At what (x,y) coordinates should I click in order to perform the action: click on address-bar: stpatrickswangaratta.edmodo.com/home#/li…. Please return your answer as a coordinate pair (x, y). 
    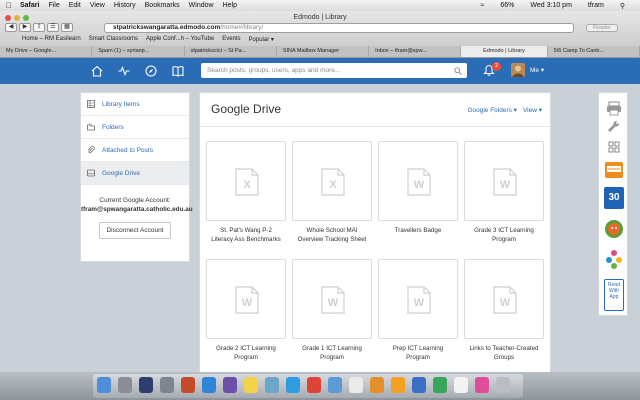
    Looking at the image, I should click on (339, 28).